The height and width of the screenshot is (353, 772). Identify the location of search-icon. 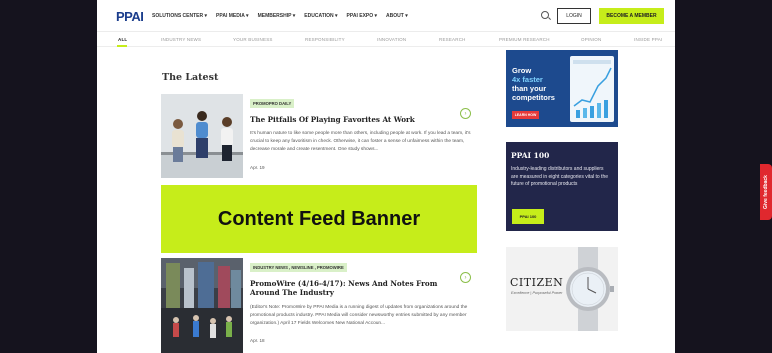
(545, 15).